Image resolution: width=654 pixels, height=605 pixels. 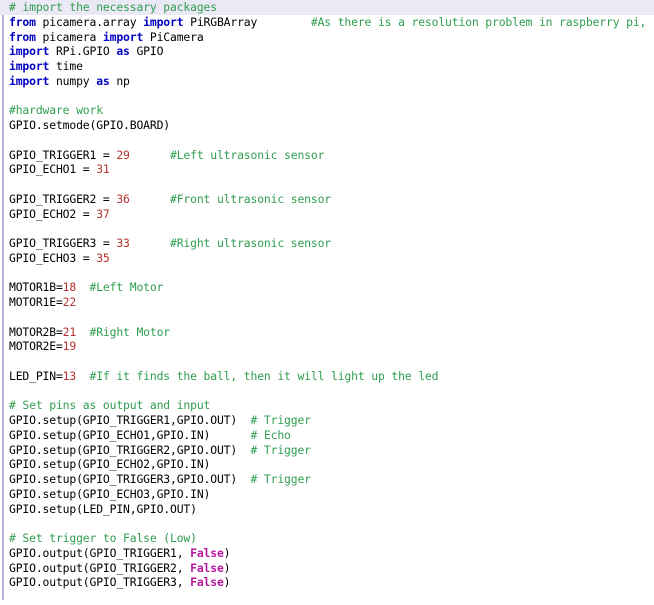 I want to click on code-token-num: 36, so click(x=123, y=198).